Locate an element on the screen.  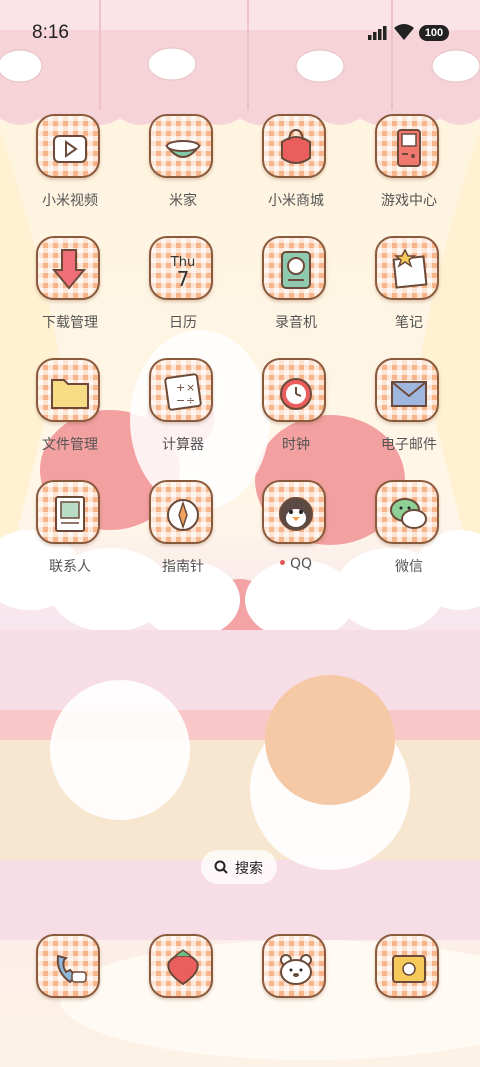
app-calculator: + × − ÷ 计算器 is located at coordinates (183, 414).